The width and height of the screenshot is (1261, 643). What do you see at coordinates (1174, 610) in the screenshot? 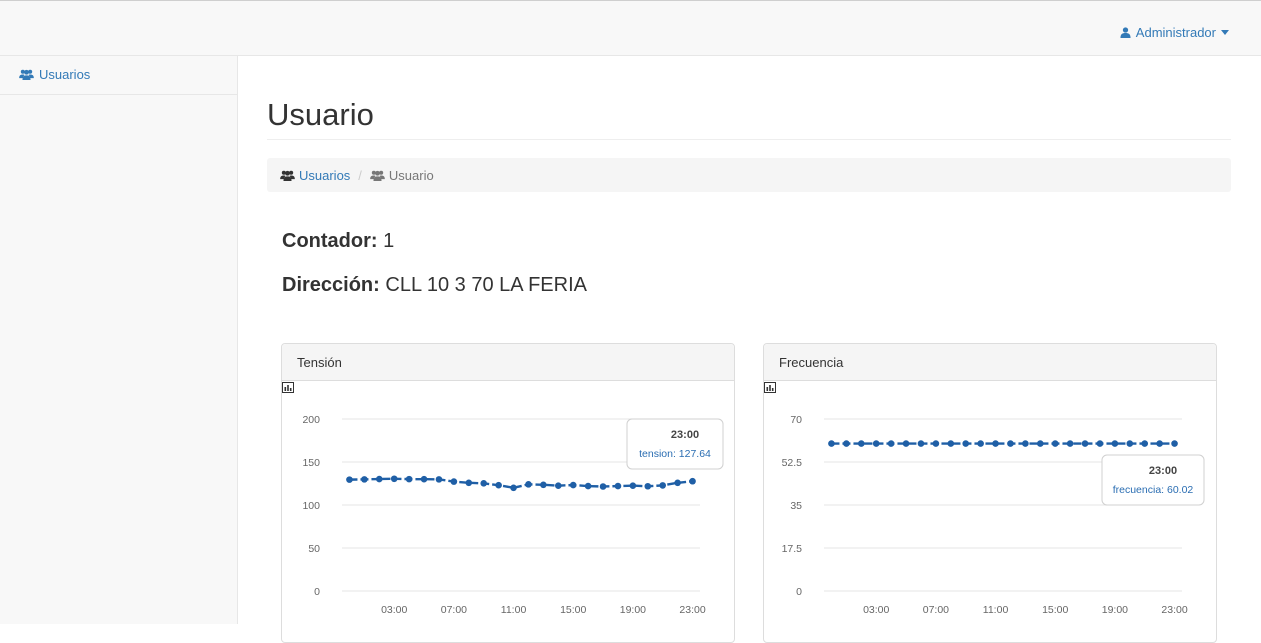
I see `x-tick-label: 23:00` at bounding box center [1174, 610].